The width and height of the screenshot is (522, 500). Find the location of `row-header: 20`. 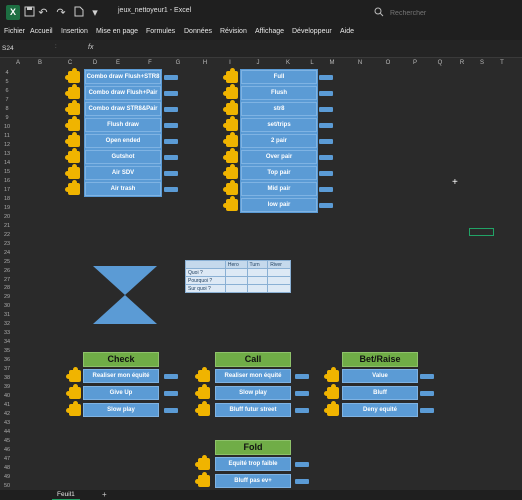

row-header: 20 is located at coordinates (7, 217).